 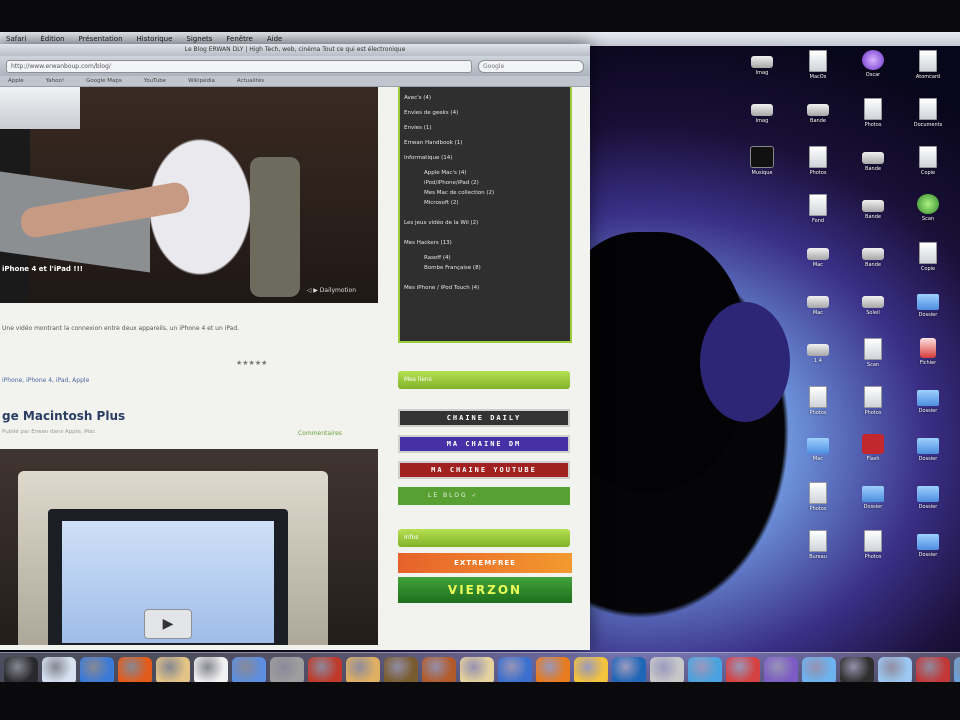 What do you see at coordinates (63, 416) in the screenshot?
I see `post-title: ge Macintosh Plus` at bounding box center [63, 416].